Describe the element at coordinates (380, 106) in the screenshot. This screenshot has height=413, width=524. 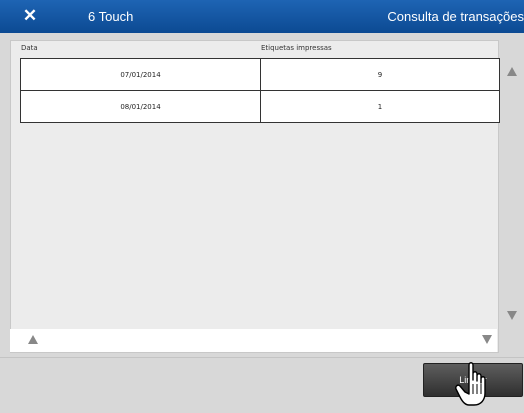
I see `count-cell: 1` at that location.